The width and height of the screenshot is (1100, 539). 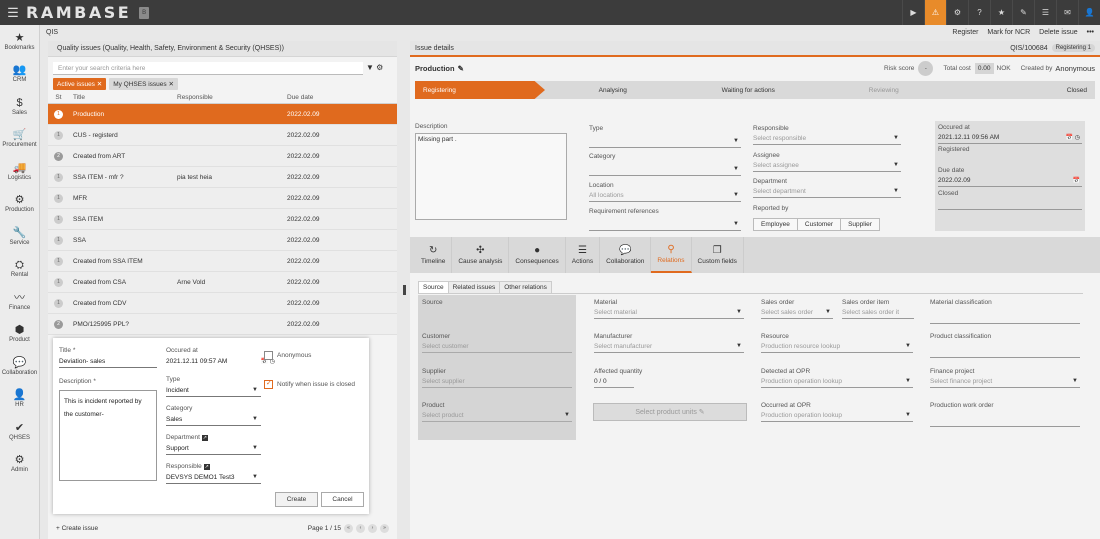 I want to click on material-select: Select material ▼, so click(x=669, y=314).